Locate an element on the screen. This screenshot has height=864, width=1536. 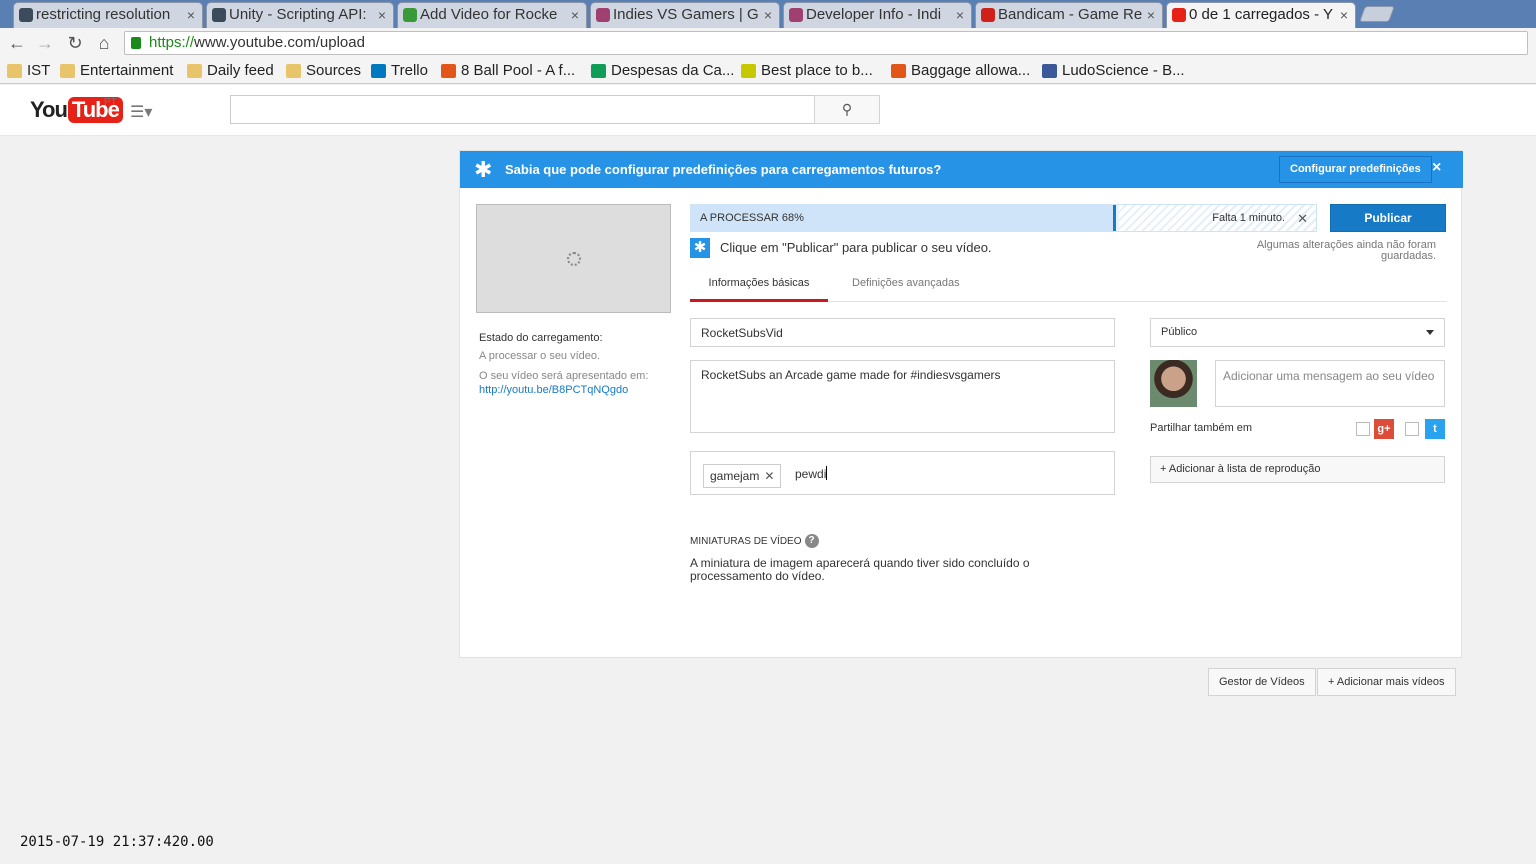
browser-tab: Developer Info - Indi × is located at coordinates (877, 15).